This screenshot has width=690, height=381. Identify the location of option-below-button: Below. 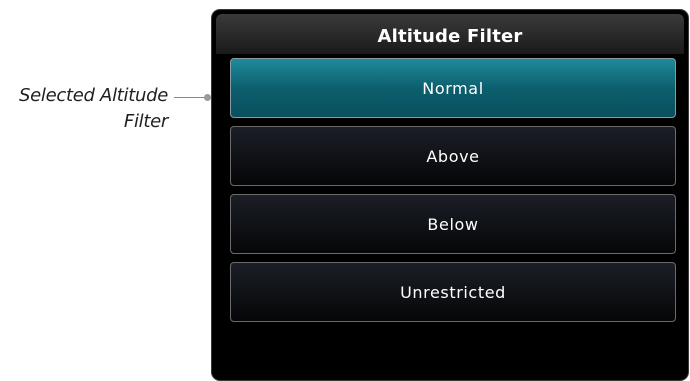
(453, 224).